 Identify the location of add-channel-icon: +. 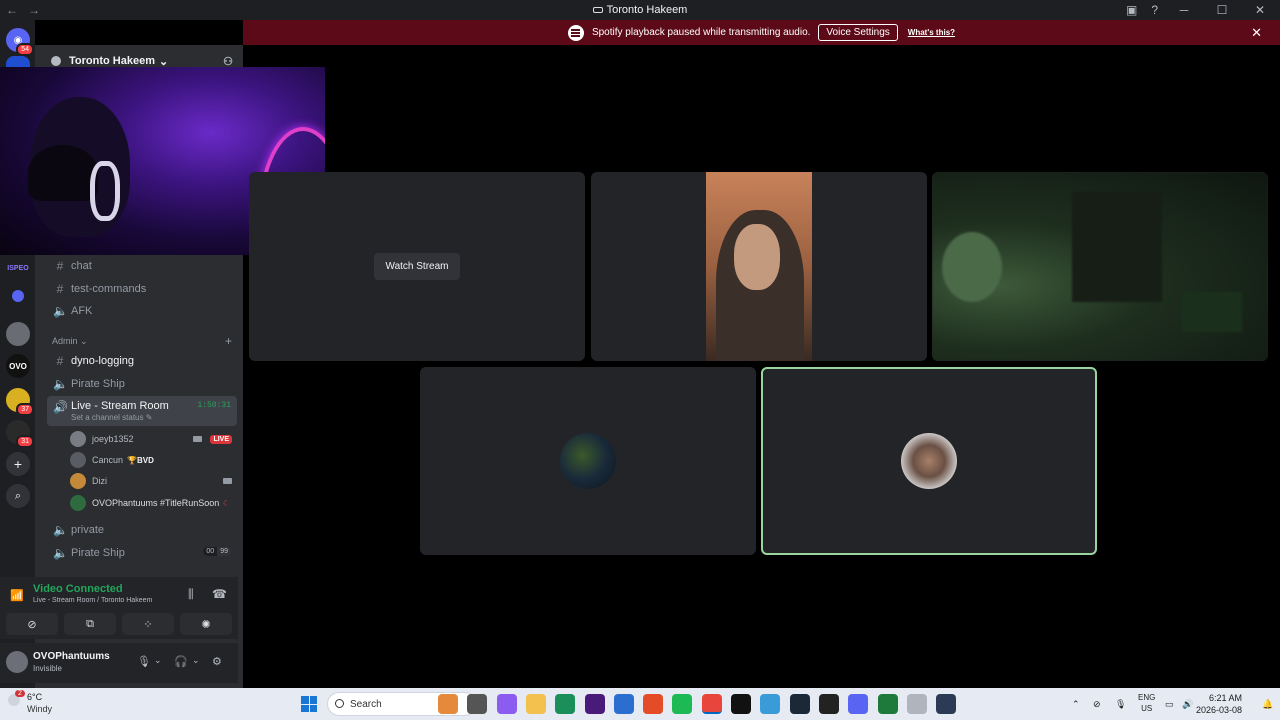
(228, 341).